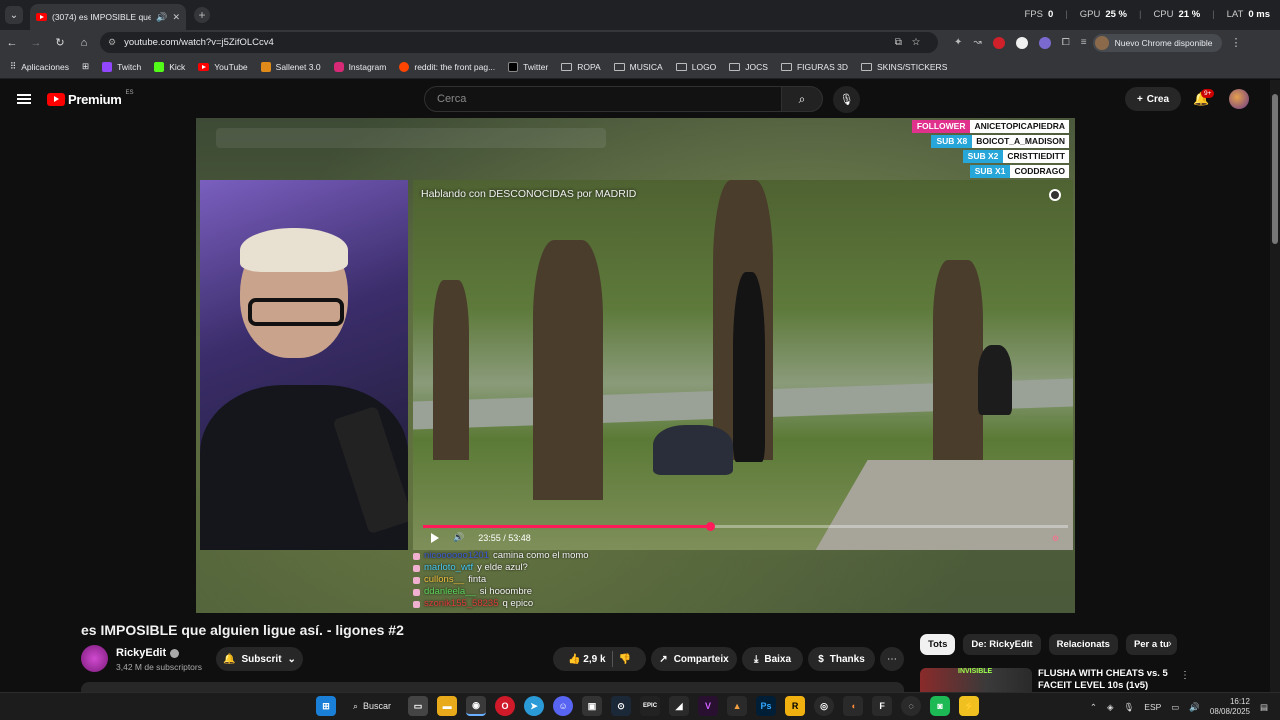 This screenshot has height=720, width=1280. Describe the element at coordinates (1275, 169) in the screenshot. I see `scrollbar-thumb` at that location.